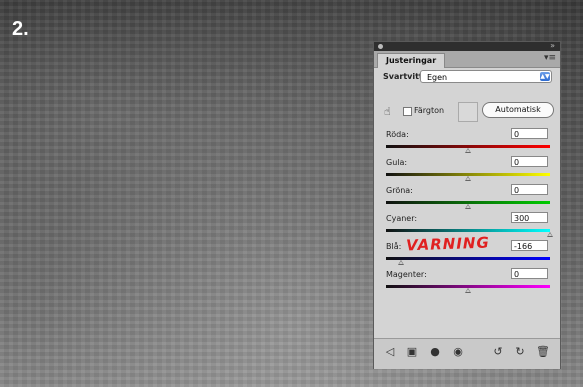  I want to click on slider-value-input: 300, so click(529, 217).